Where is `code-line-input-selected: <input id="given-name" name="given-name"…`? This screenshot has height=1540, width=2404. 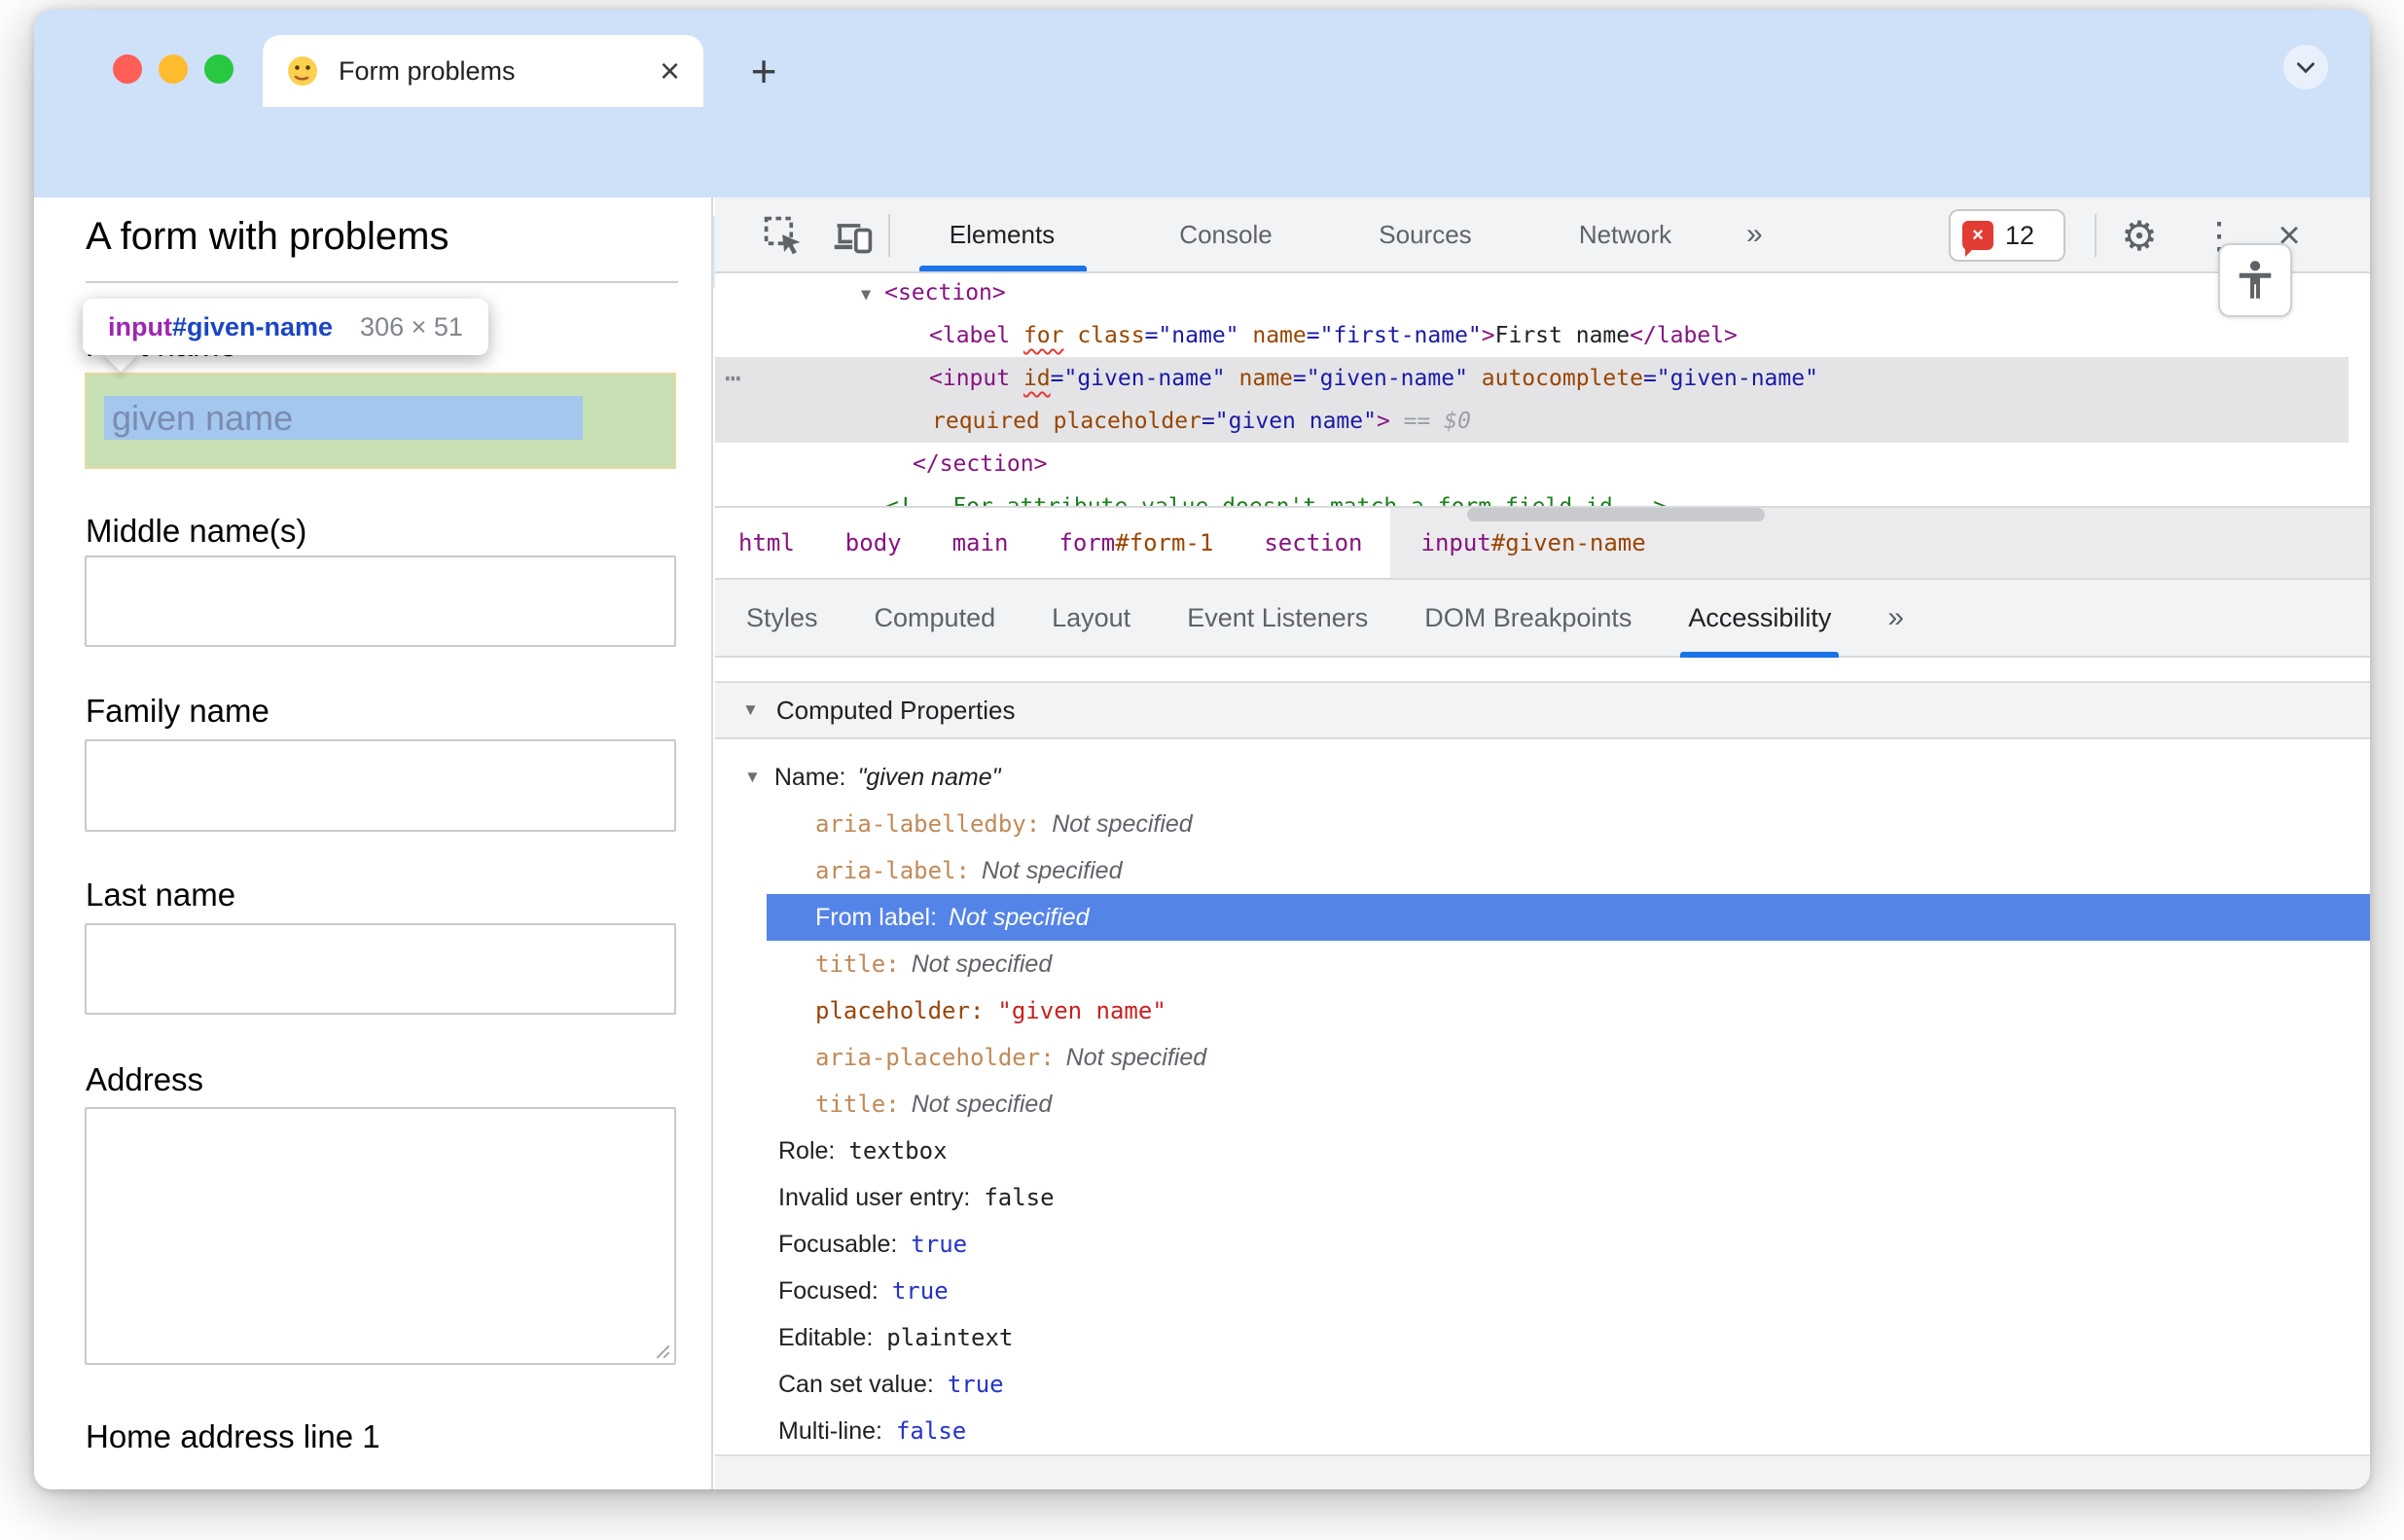 code-line-input-selected: <input id="given-name" name="given-name"… is located at coordinates (1532, 378).